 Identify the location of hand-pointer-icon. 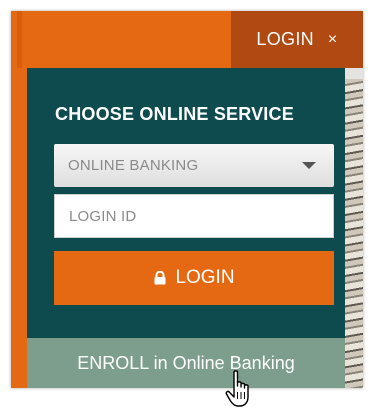
(237, 388).